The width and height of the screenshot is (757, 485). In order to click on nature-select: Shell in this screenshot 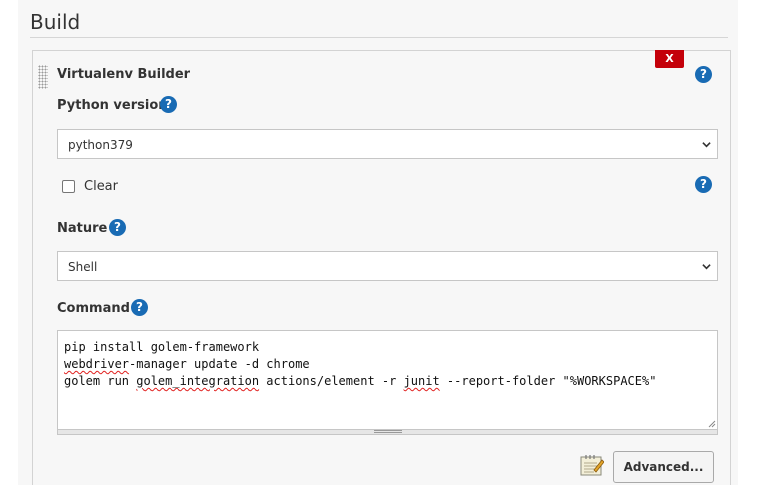, I will do `click(387, 266)`.